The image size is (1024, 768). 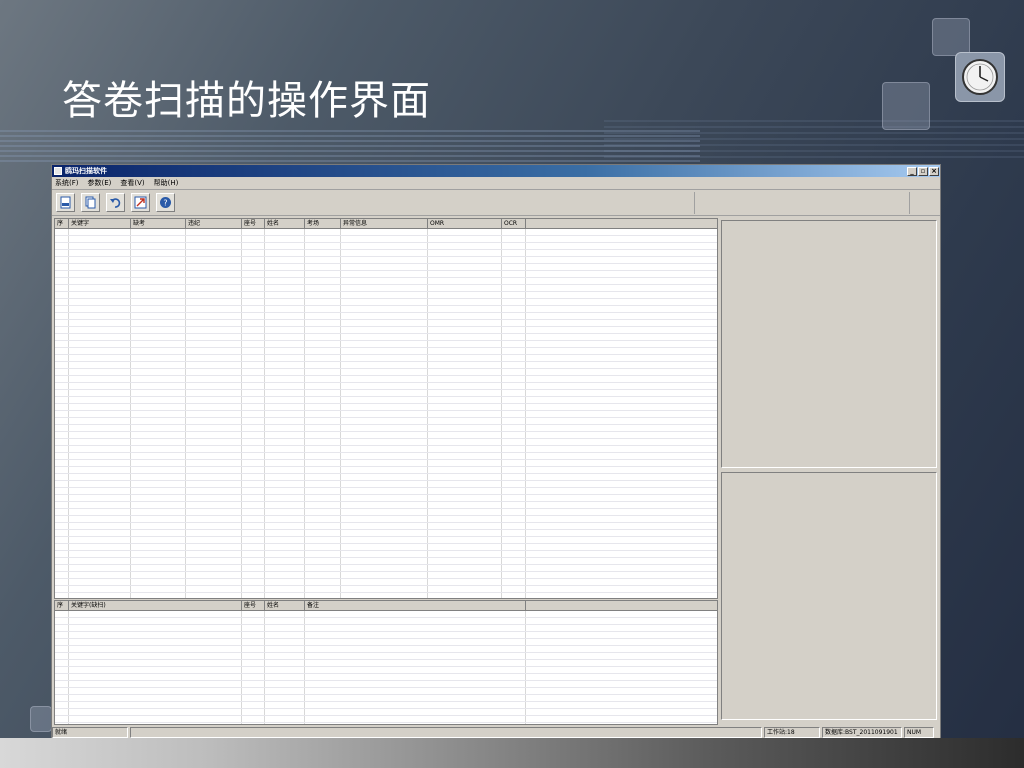 I want to click on scan-result-header: 序 关键字 缺考 违纪 座号 姓名 考场 异常信息 OMR OCR, so click(x=386, y=224).